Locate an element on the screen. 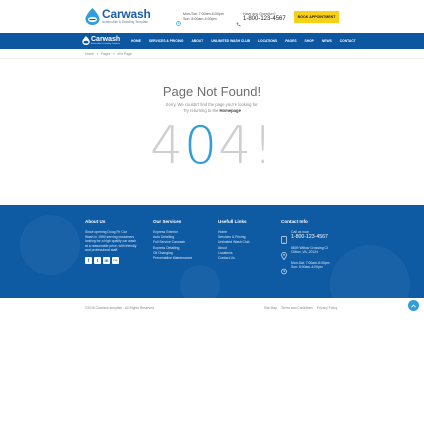 This screenshot has width=424, height=424. nav-item-shop: SHOP is located at coordinates (309, 41).